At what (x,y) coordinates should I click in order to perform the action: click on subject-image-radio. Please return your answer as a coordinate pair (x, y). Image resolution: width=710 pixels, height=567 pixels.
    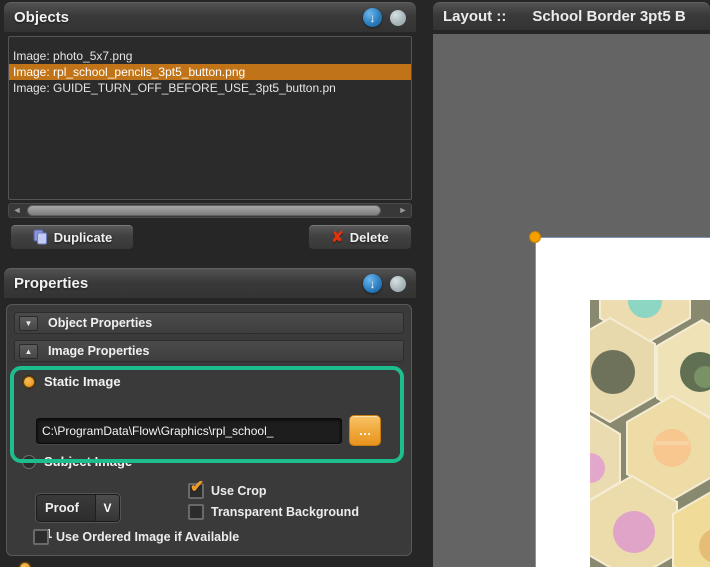
    Looking at the image, I should click on (29, 461).